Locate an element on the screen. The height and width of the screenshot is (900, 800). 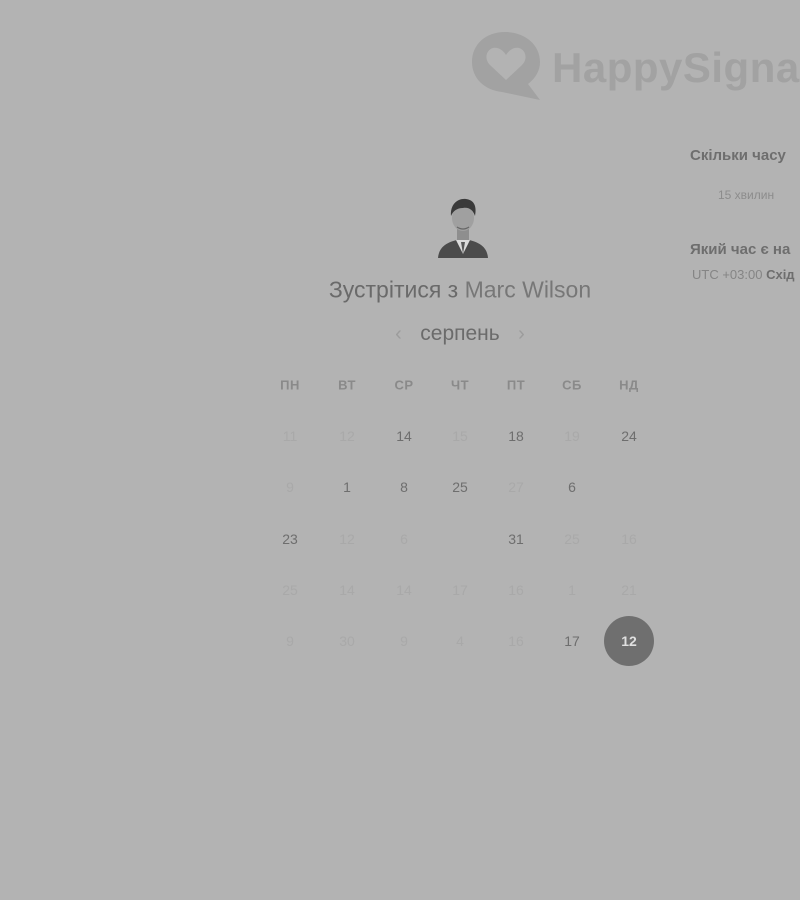
weekday-label: СБ is located at coordinates (572, 385).